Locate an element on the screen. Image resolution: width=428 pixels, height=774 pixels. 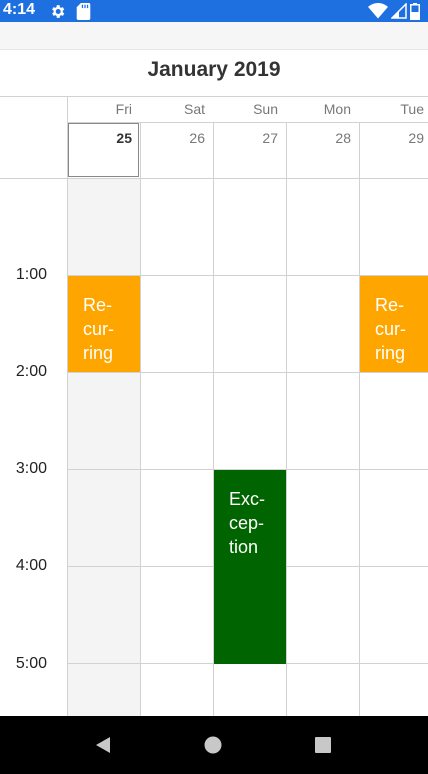
event-exception: Exc- cep- tion is located at coordinates (250, 567).